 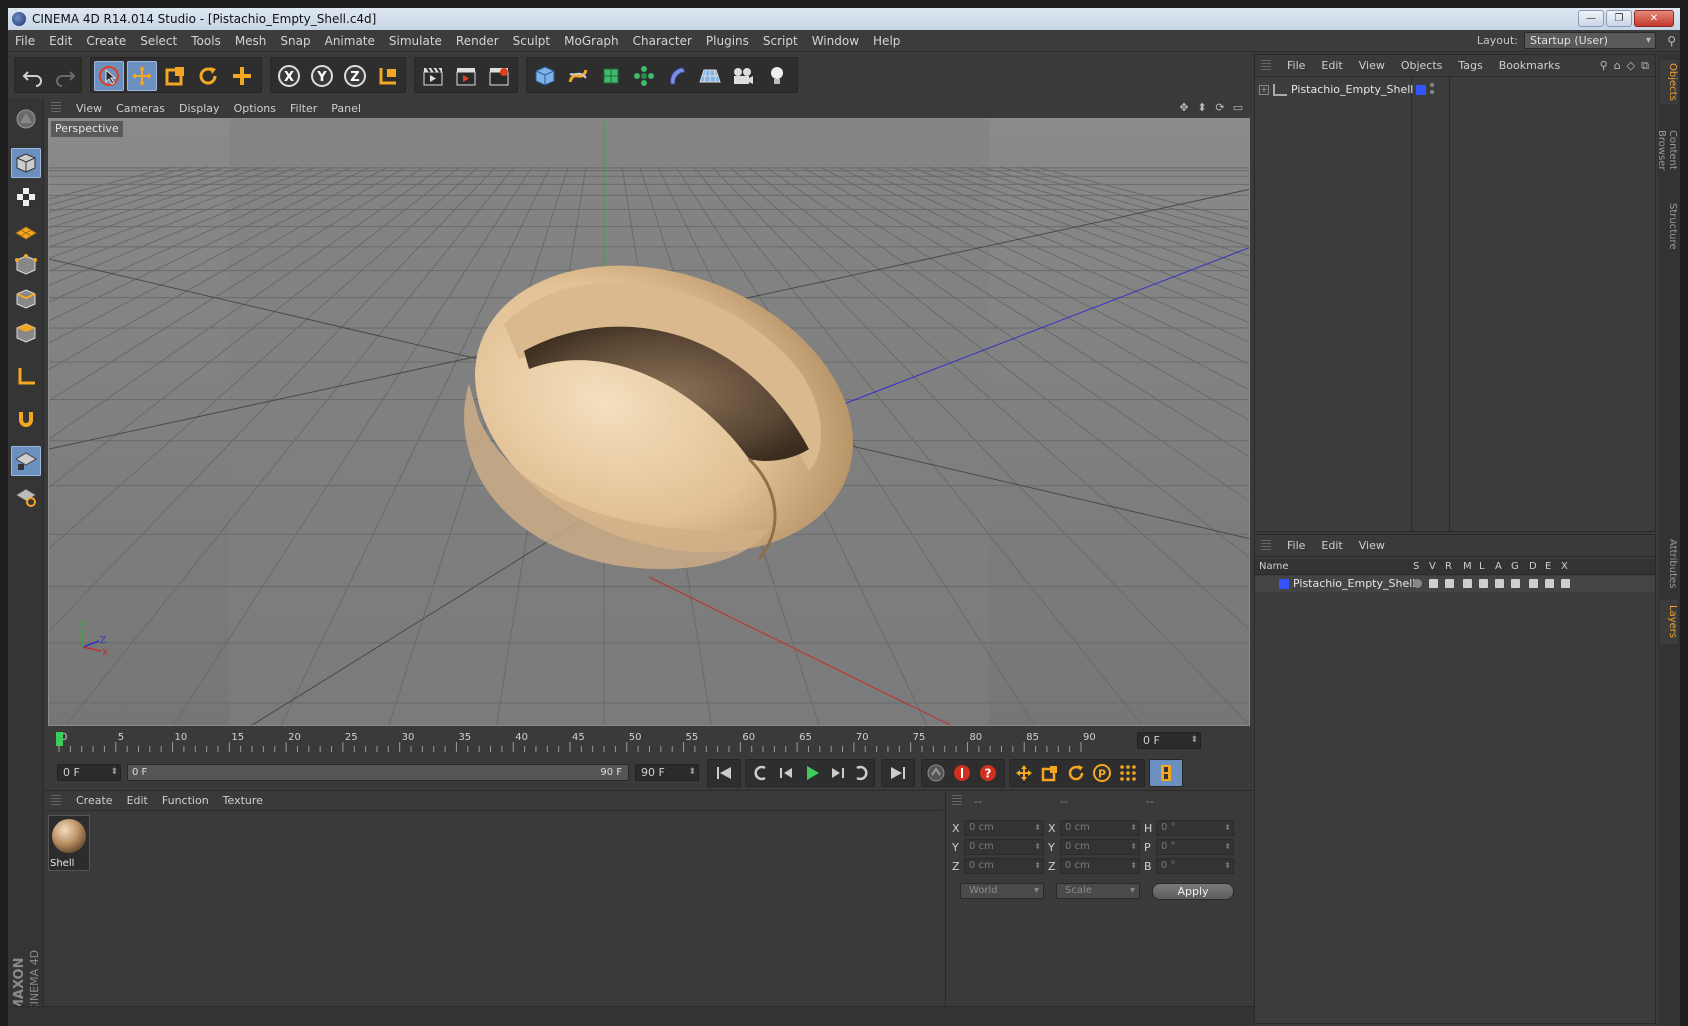 What do you see at coordinates (1284, 584) in the screenshot?
I see `layer-color-chip` at bounding box center [1284, 584].